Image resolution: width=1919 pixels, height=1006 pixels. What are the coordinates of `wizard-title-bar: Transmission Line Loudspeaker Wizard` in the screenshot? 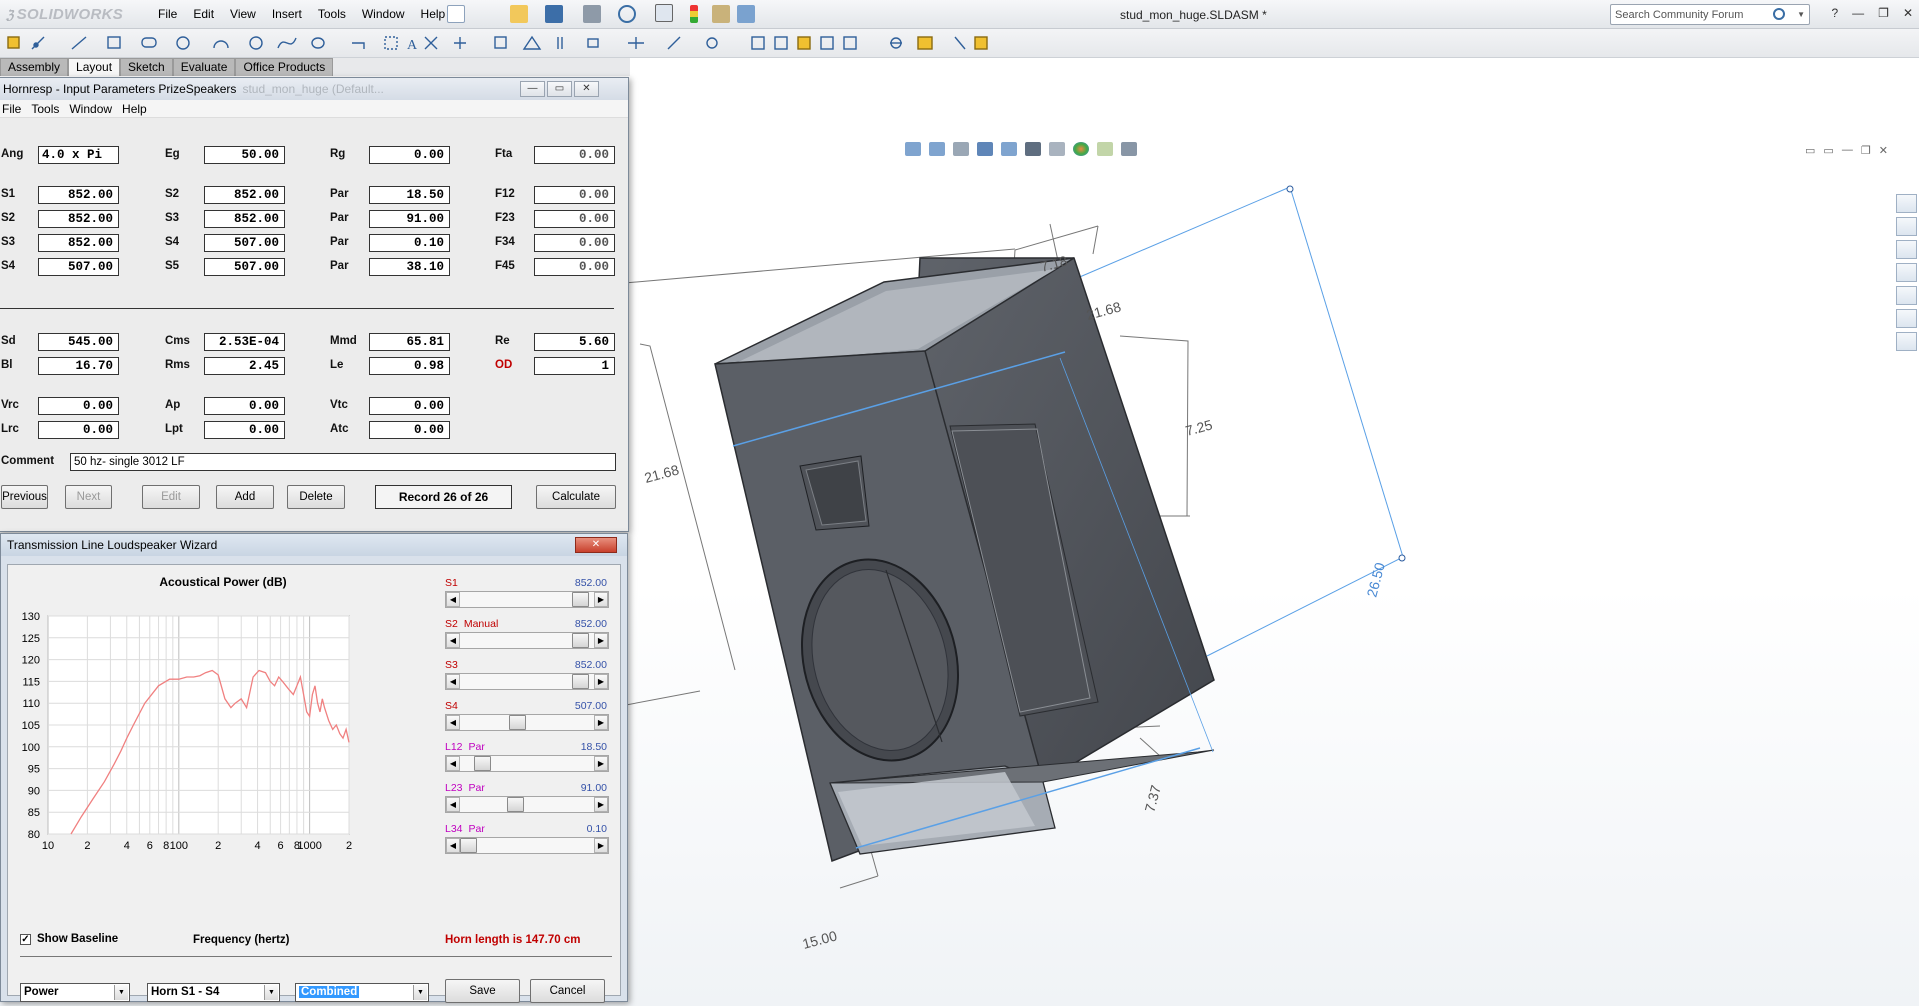 It's located at (314, 545).